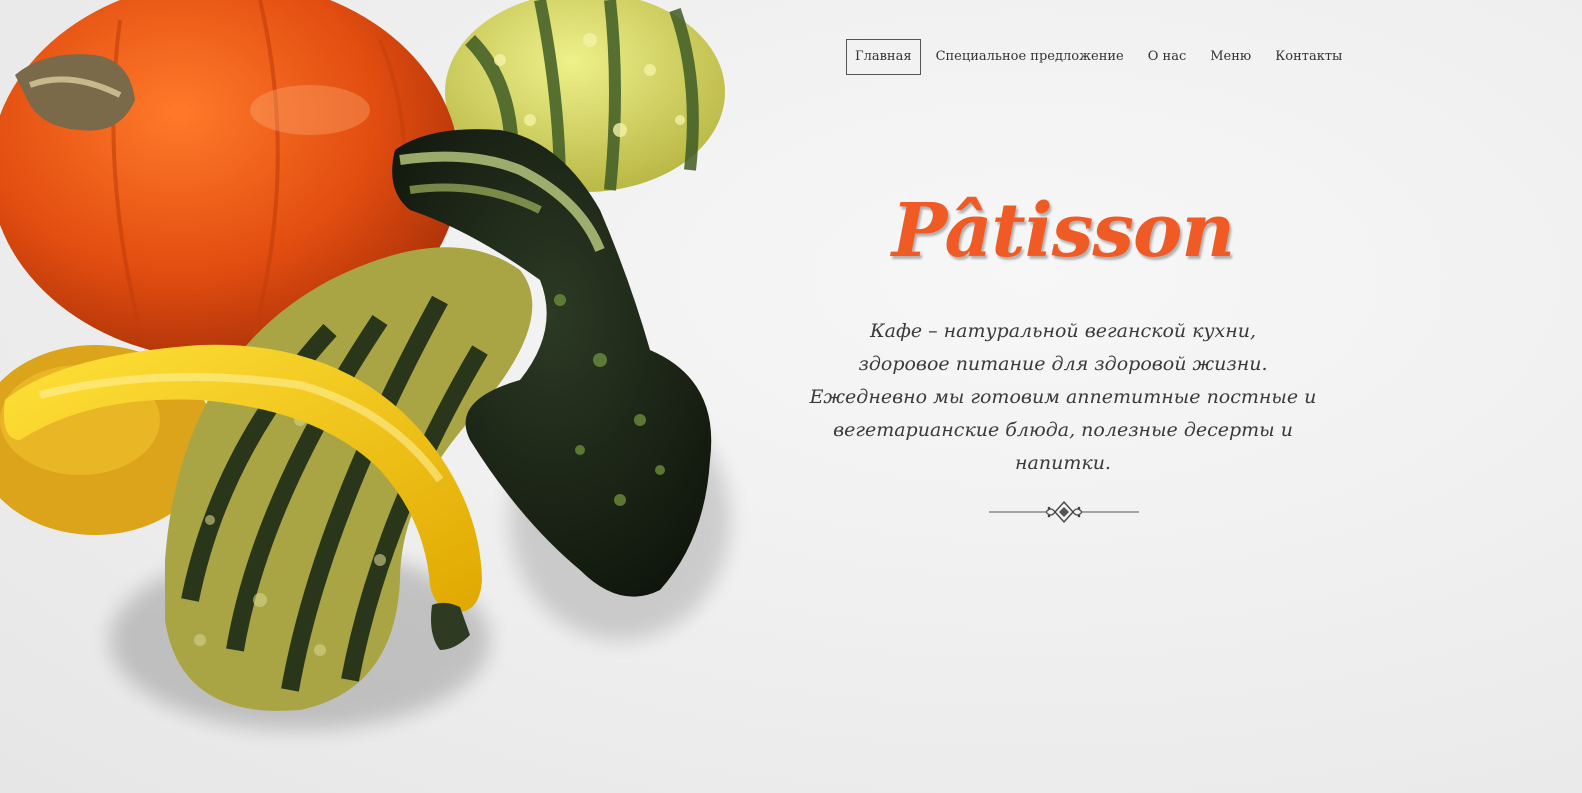 Image resolution: width=1582 pixels, height=793 pixels. What do you see at coordinates (1308, 57) in the screenshot?
I see `nav-item-contacts: Контакты` at bounding box center [1308, 57].